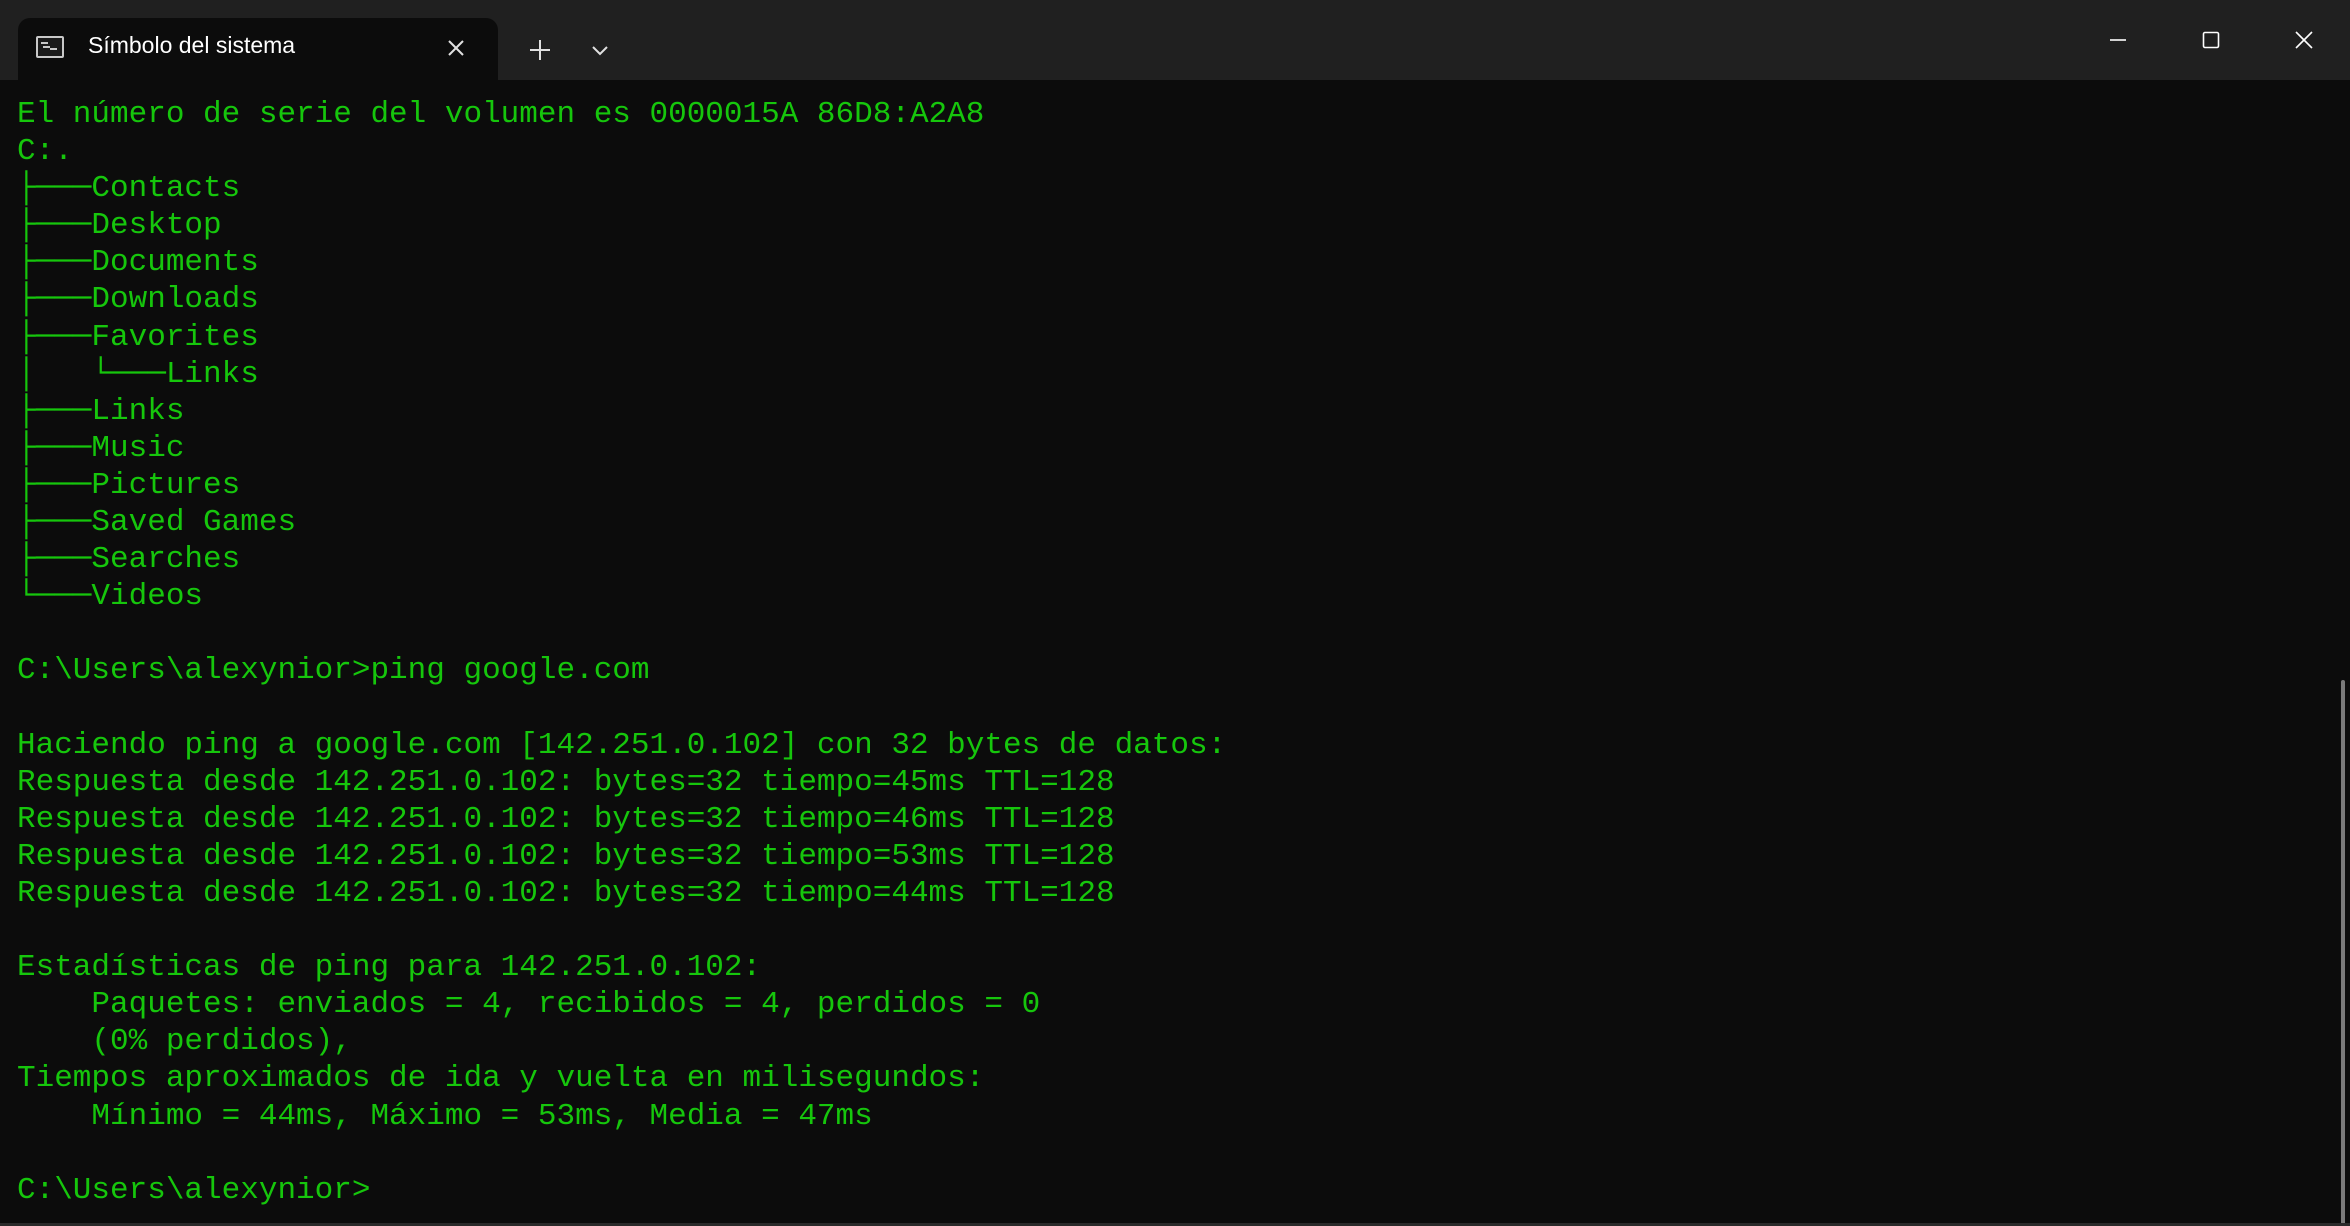  I want to click on tab-title: Símbolo del sistema, so click(192, 45).